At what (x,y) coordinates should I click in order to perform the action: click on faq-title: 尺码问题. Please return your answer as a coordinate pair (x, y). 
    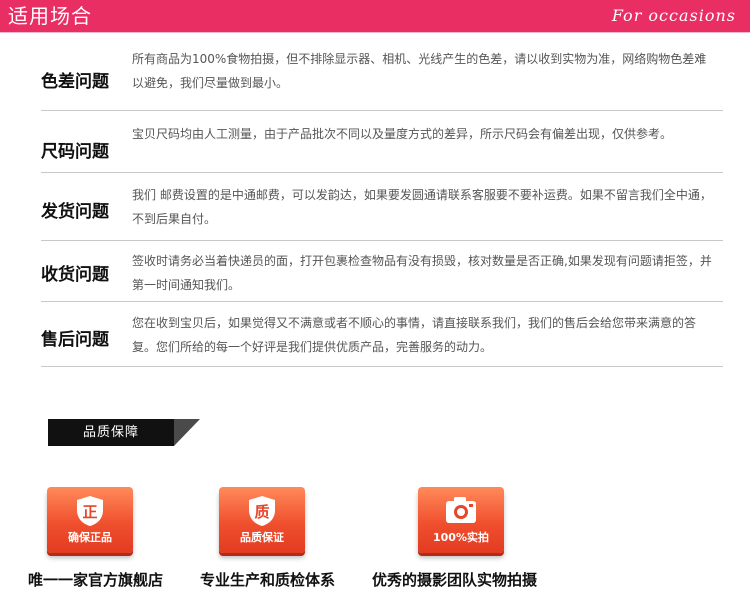
    Looking at the image, I should click on (75, 152).